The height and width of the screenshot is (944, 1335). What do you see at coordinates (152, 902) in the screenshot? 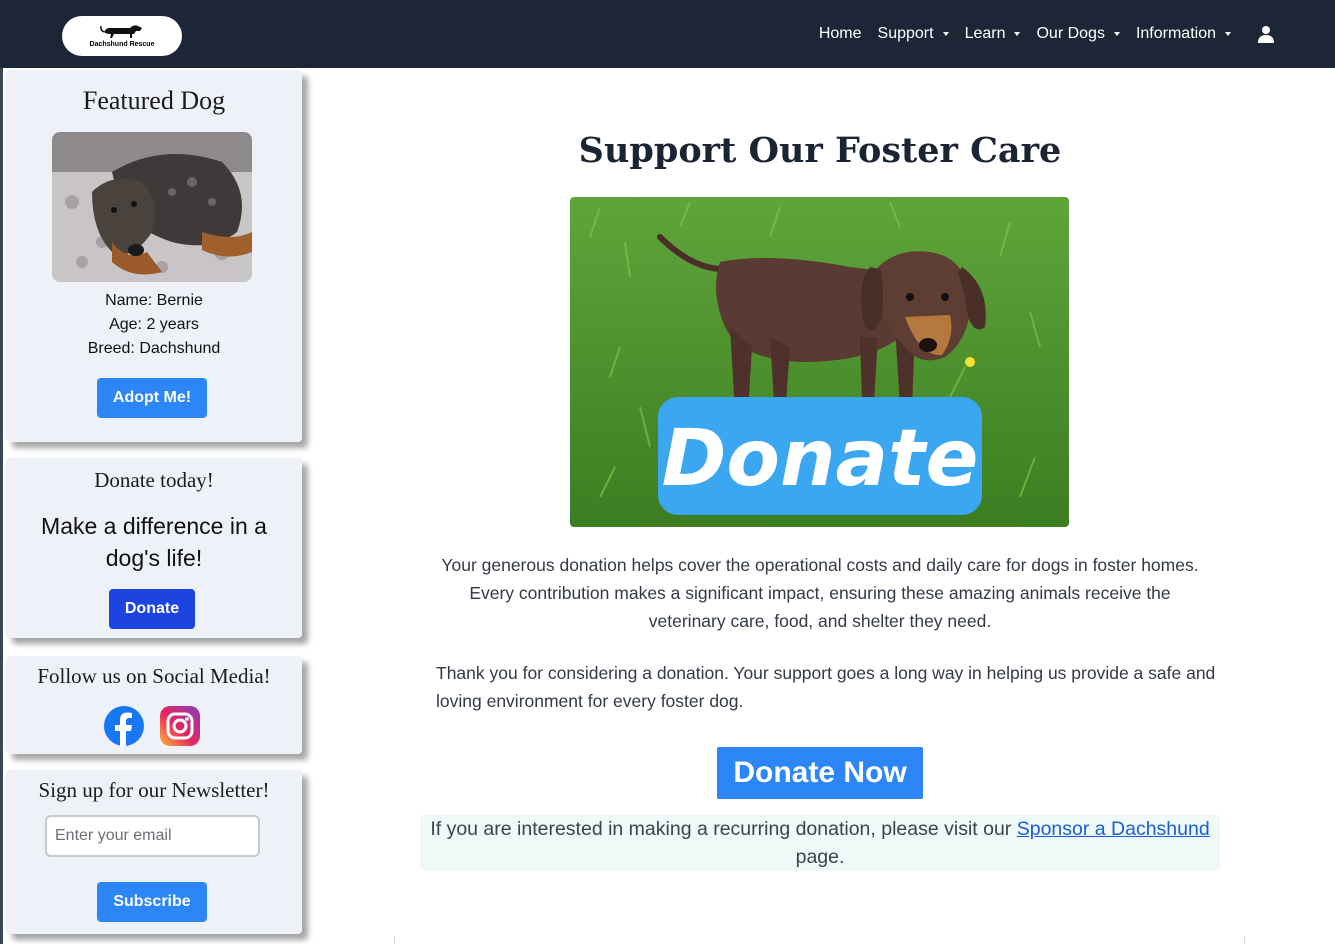
I see `subscribe-button: Subscribe` at bounding box center [152, 902].